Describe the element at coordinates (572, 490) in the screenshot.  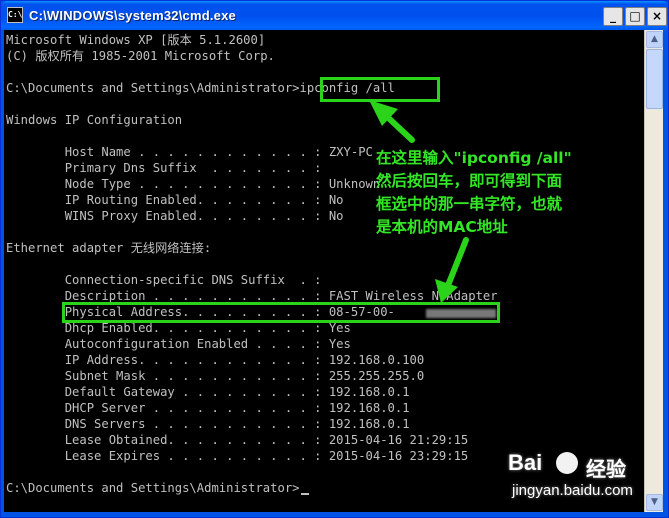
I see `watermark-url: jingyan.baidu.com` at that location.